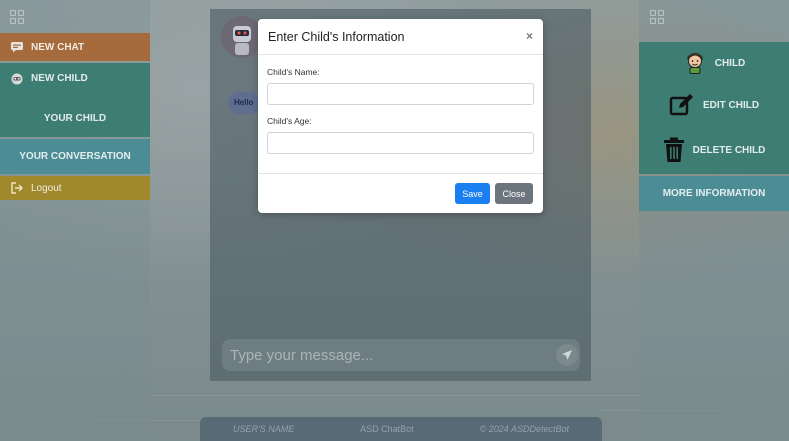 This screenshot has width=789, height=441. I want to click on new-child-label: NEW CHILD, so click(59, 78).